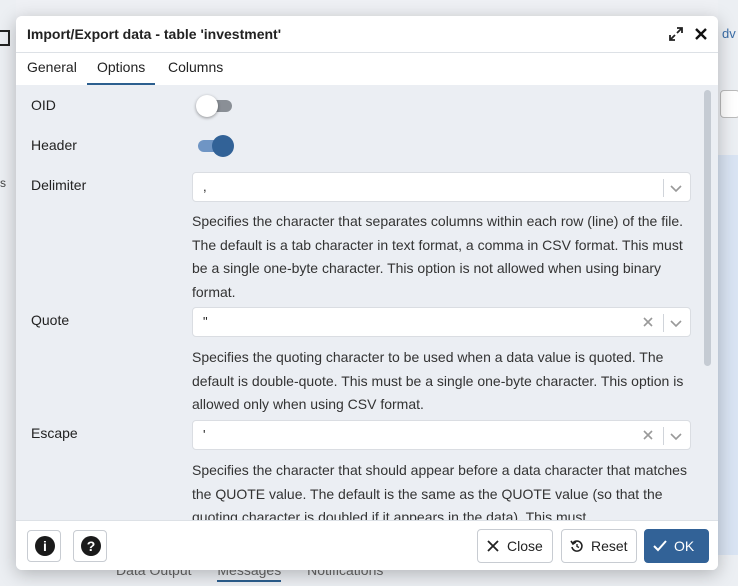  What do you see at coordinates (367, 34) in the screenshot?
I see `dialog-titlebar: Import/Export data - table 'investment'` at bounding box center [367, 34].